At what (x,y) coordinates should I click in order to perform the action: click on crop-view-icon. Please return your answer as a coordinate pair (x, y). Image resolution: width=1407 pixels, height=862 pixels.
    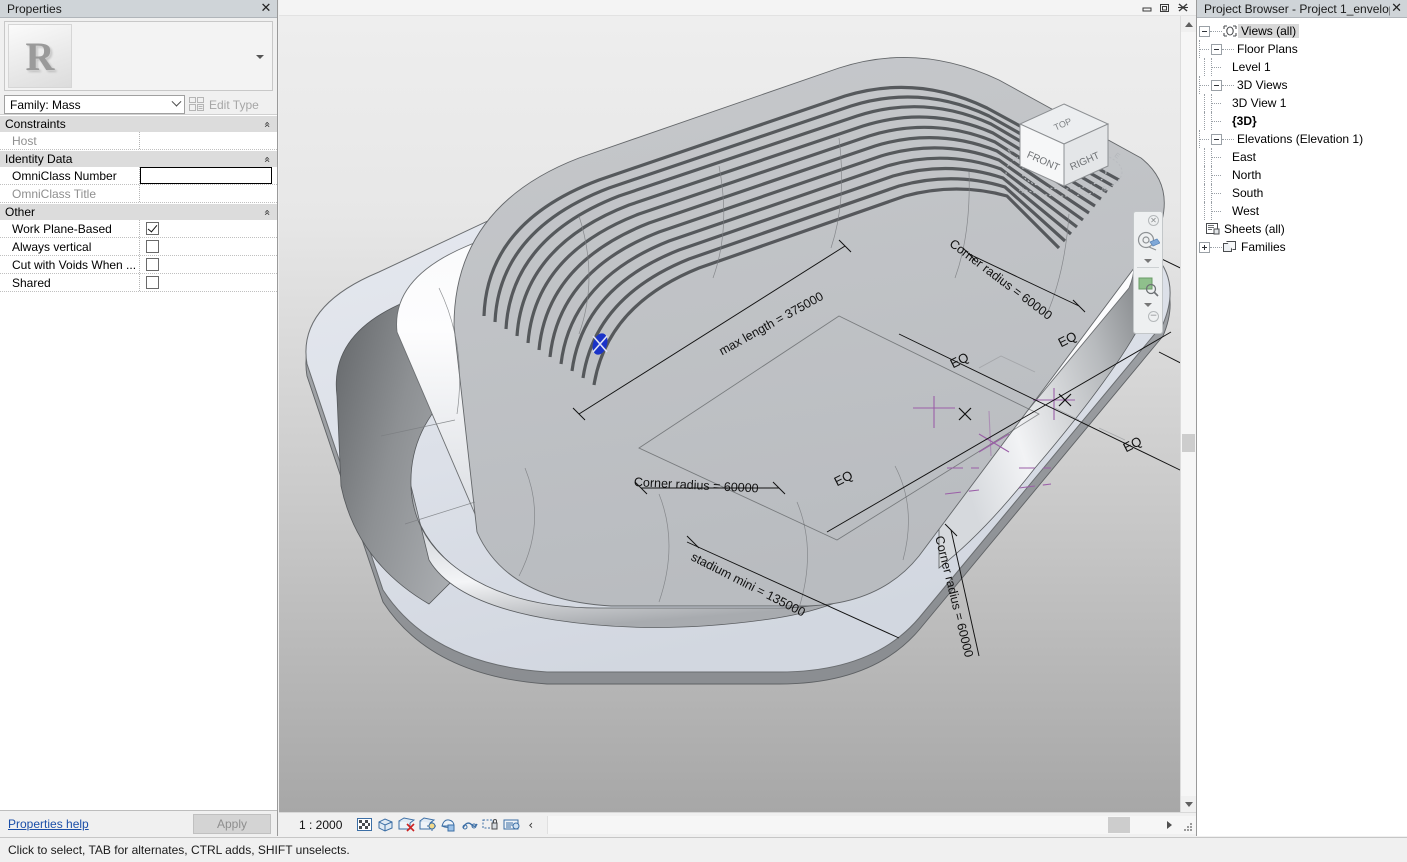
    Looking at the image, I should click on (469, 825).